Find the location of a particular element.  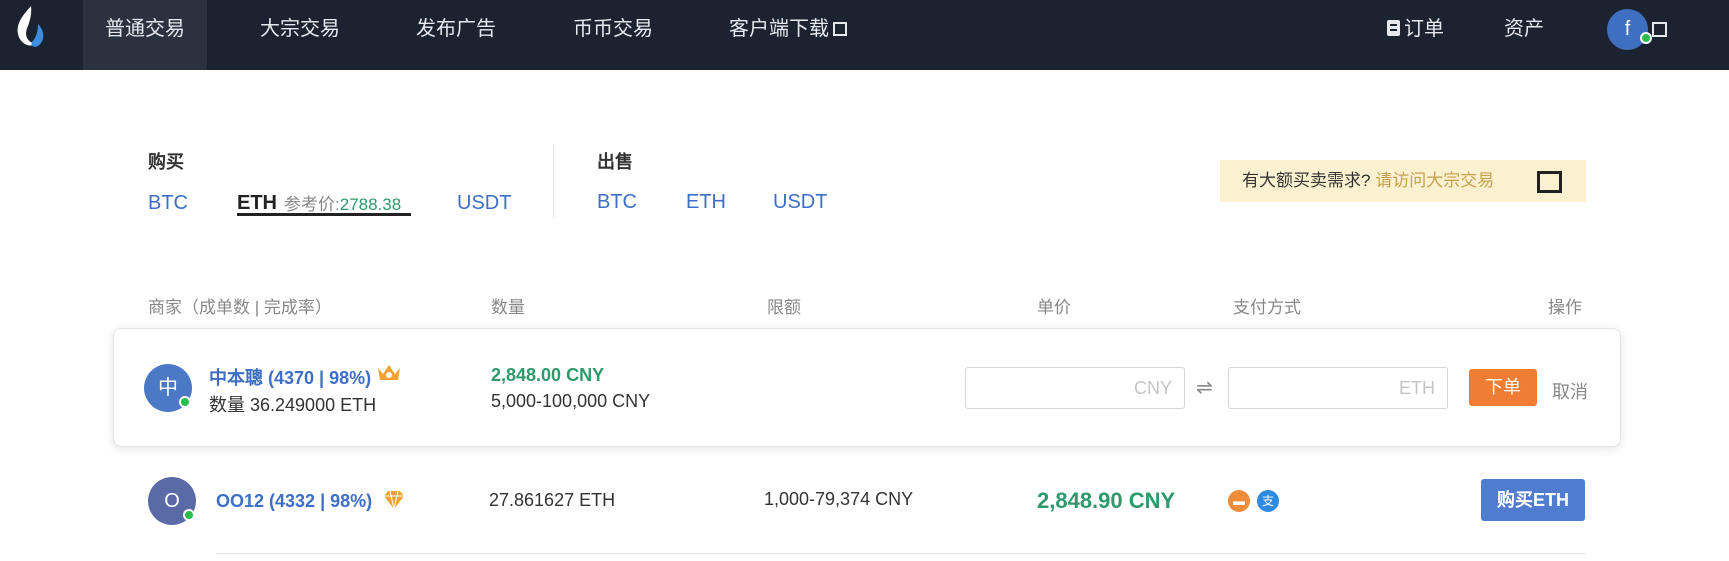

diamond-badge-icon is located at coordinates (394, 500).